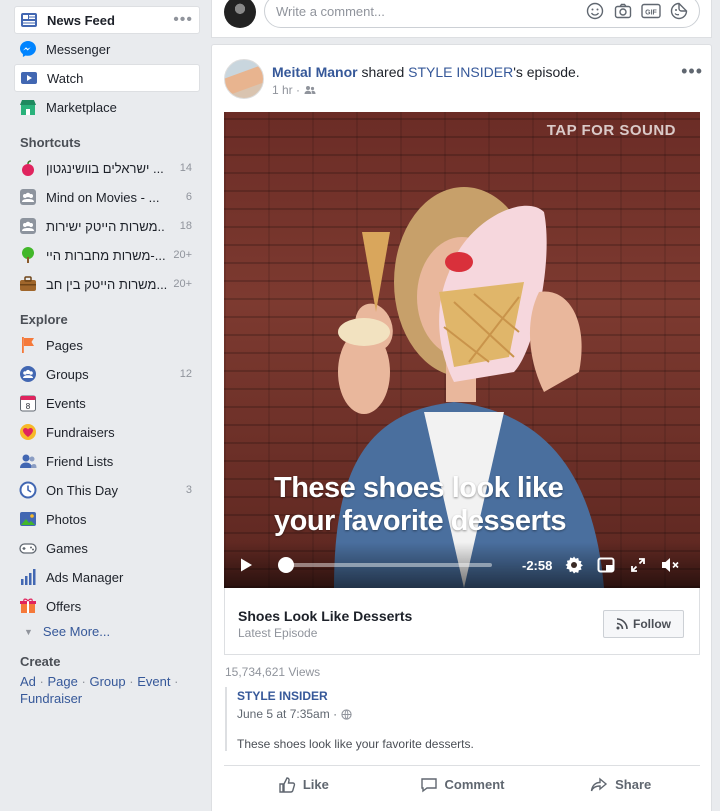  I want to click on share-button: Share, so click(620, 784).